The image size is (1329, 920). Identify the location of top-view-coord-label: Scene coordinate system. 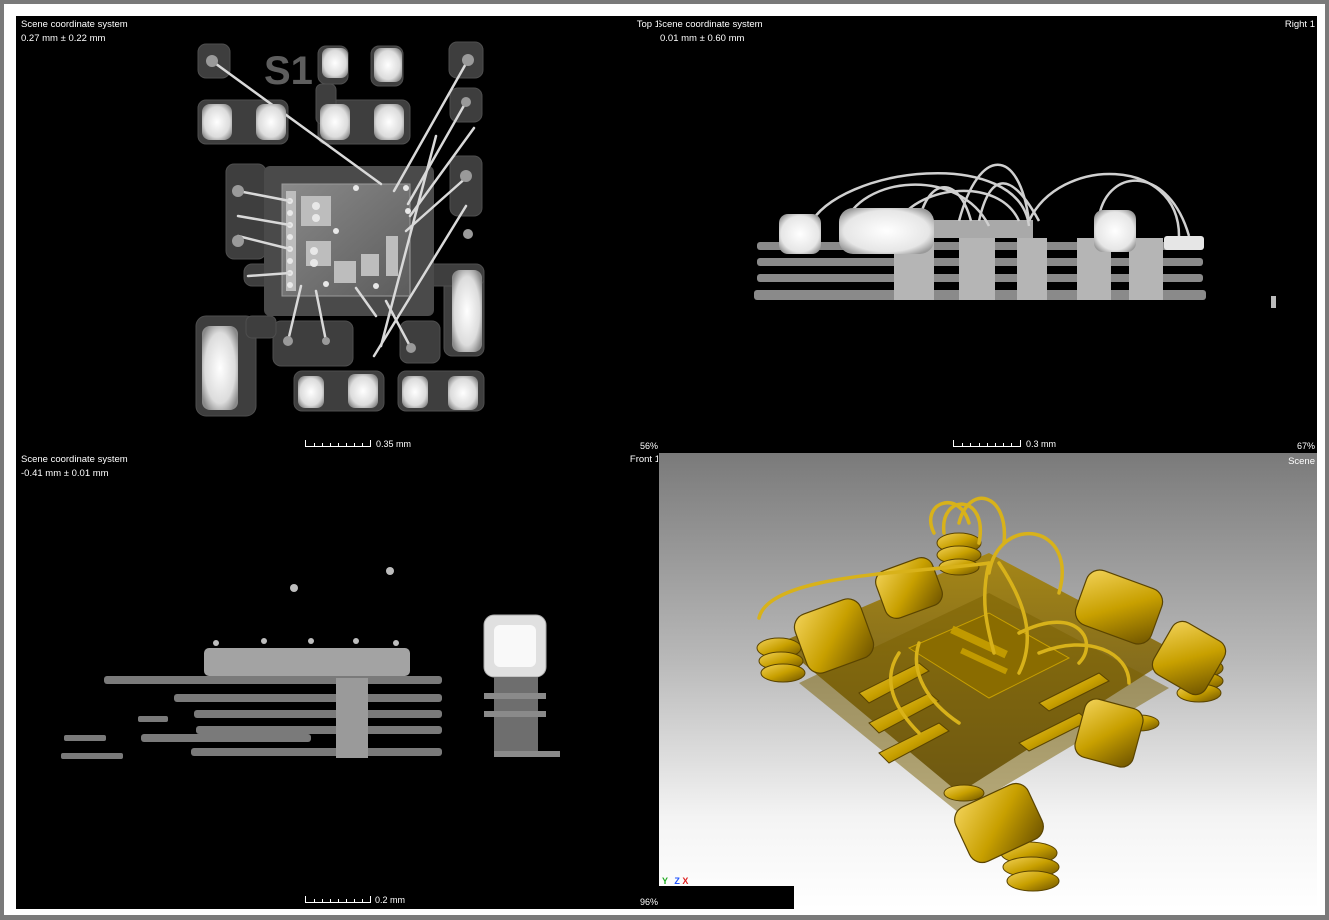
(74, 24).